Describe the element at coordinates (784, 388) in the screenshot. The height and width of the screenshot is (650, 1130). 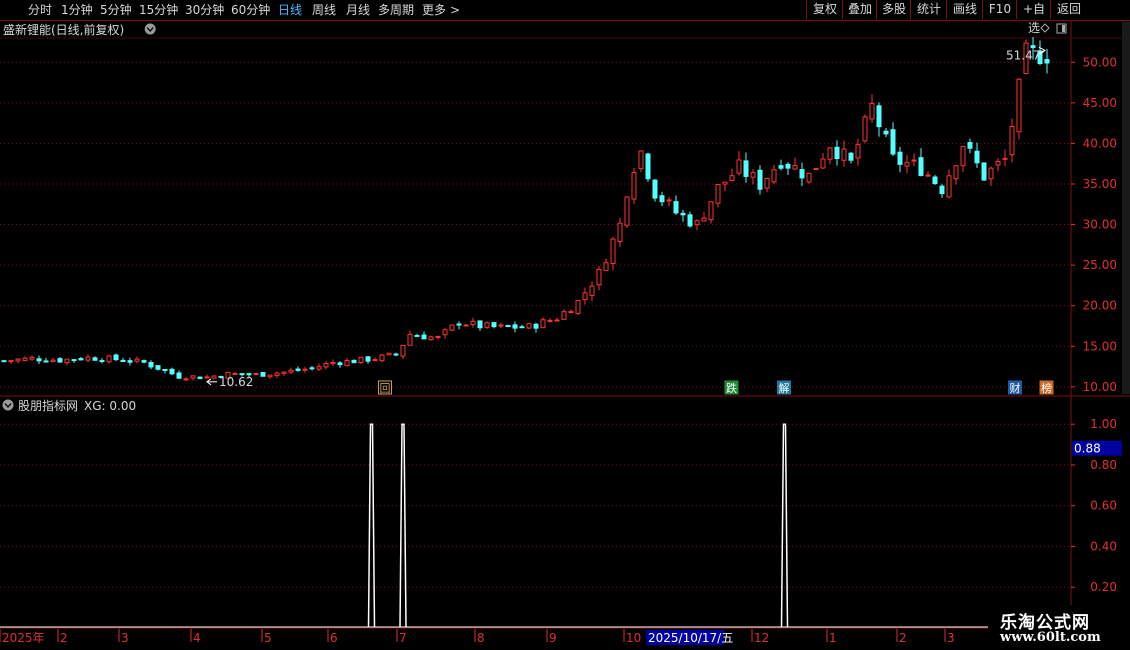
I see `event-marker-2: 解` at that location.